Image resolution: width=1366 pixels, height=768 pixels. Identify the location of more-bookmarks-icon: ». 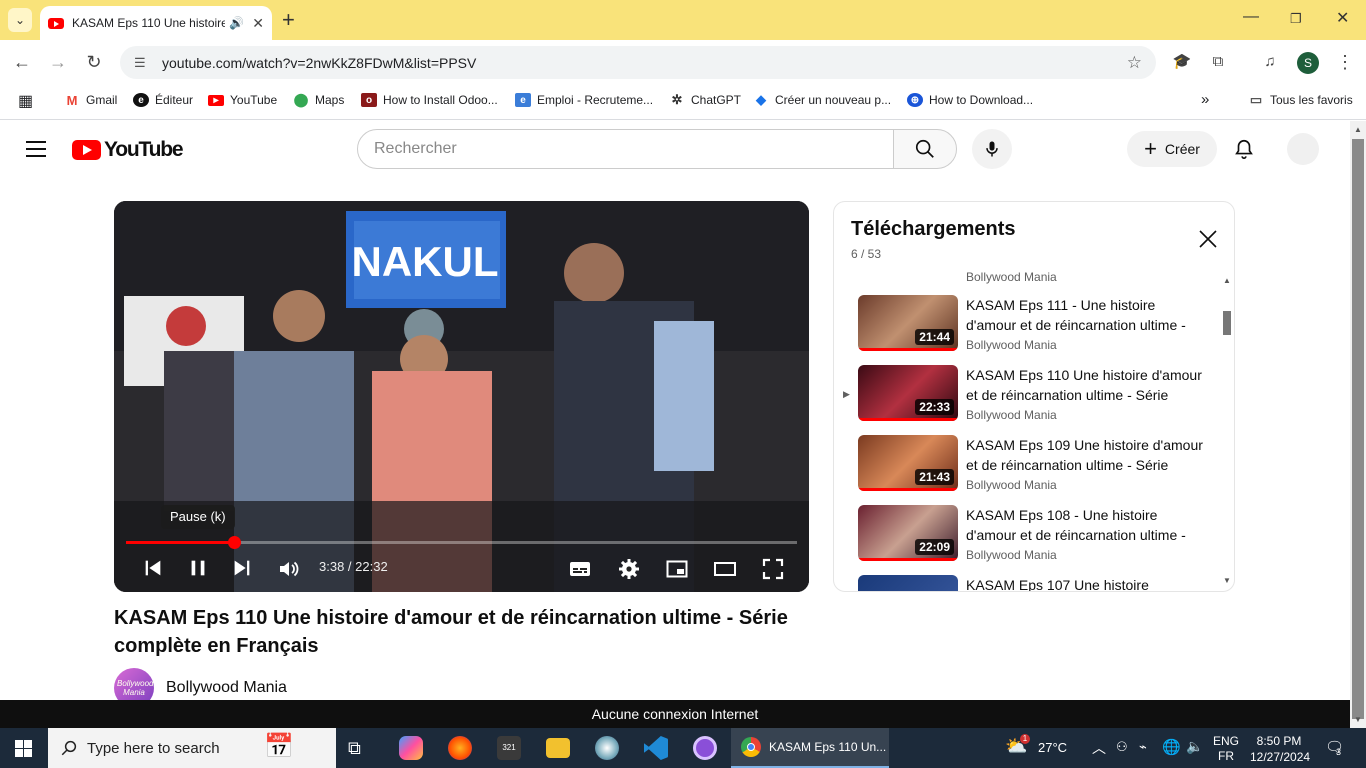
(1205, 99).